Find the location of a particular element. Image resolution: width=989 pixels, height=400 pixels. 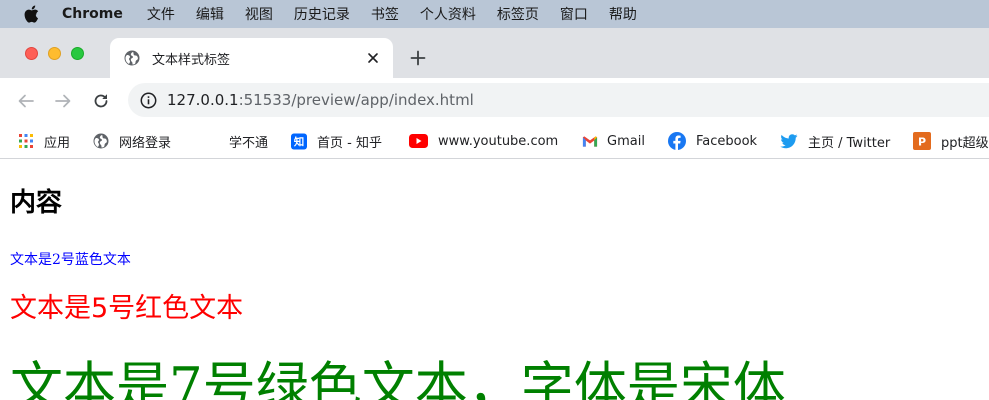

bookmark-label: 主页 / Twitter is located at coordinates (849, 143).